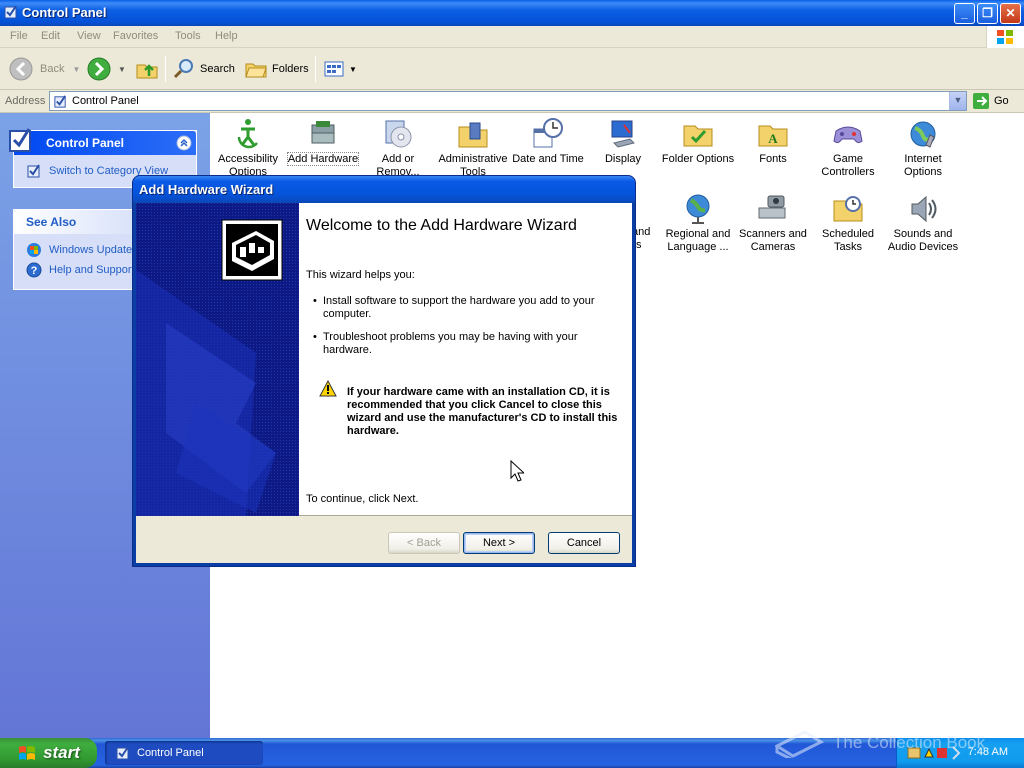 The height and width of the screenshot is (768, 1024). Describe the element at coordinates (441, 225) in the screenshot. I see `wizard-heading: Welcome to the Add Hardware Wizard` at that location.